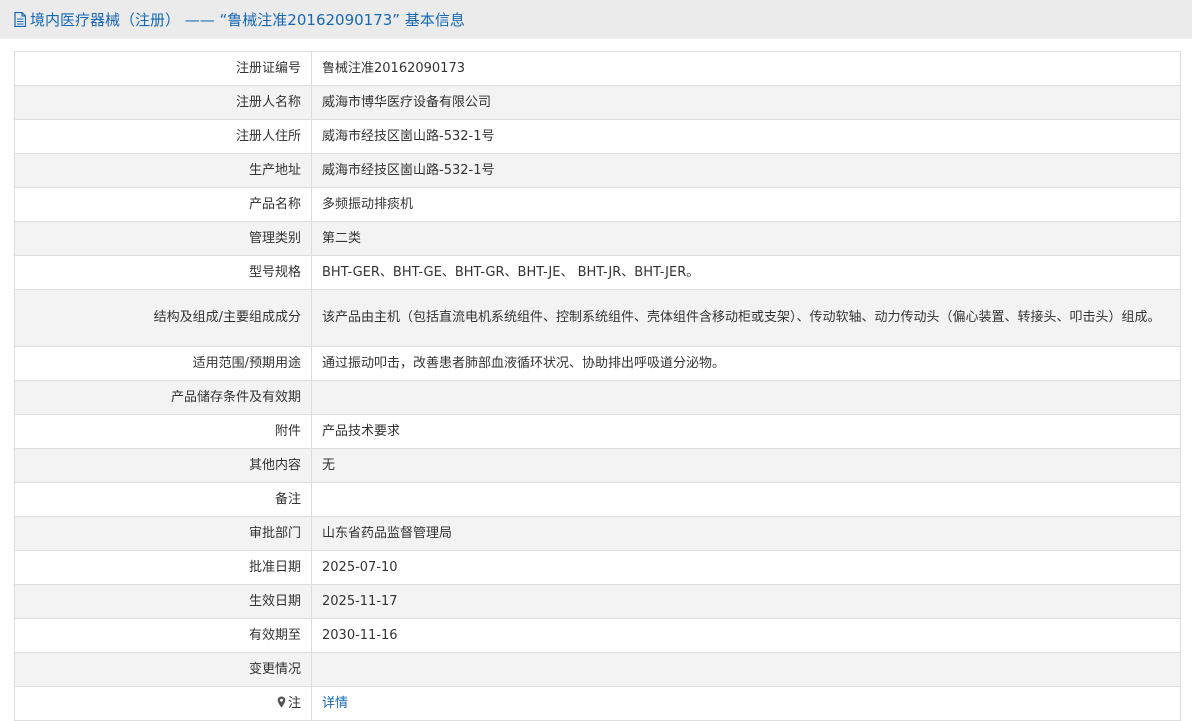 The image size is (1192, 721). What do you see at coordinates (163, 318) in the screenshot?
I see `row-label: 结构及组成/主要组成成分` at bounding box center [163, 318].